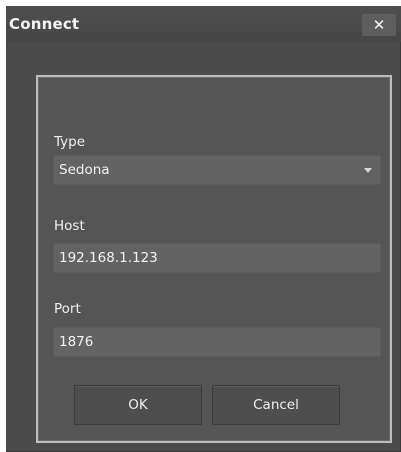  I want to click on title-bar: Connect ✕, so click(203, 24).